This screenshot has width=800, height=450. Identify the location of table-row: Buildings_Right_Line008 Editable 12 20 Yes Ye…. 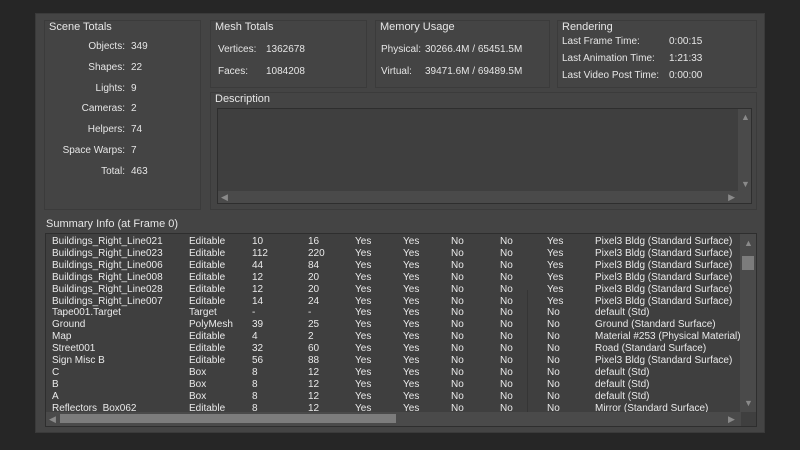
(393, 278).